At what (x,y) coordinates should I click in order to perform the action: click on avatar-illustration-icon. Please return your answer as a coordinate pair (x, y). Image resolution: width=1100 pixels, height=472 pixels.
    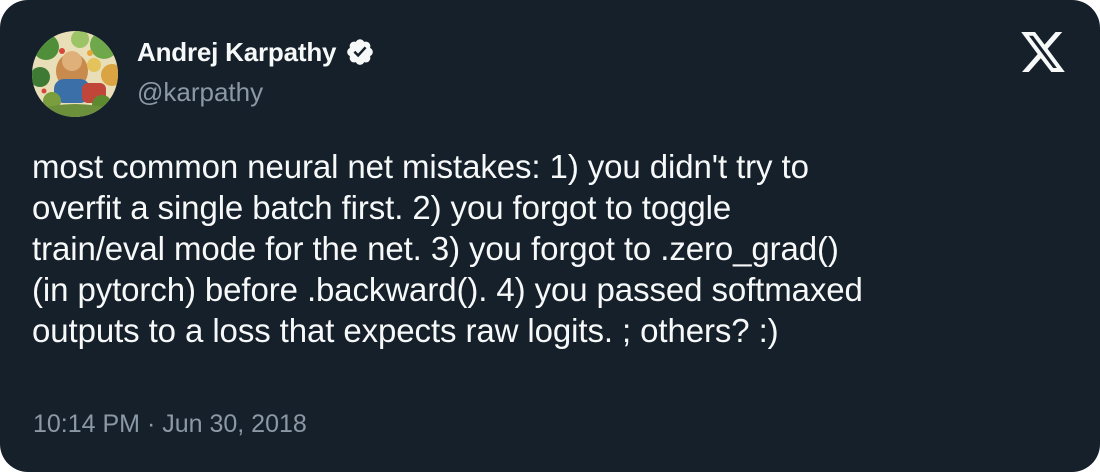
    Looking at the image, I should click on (75, 74).